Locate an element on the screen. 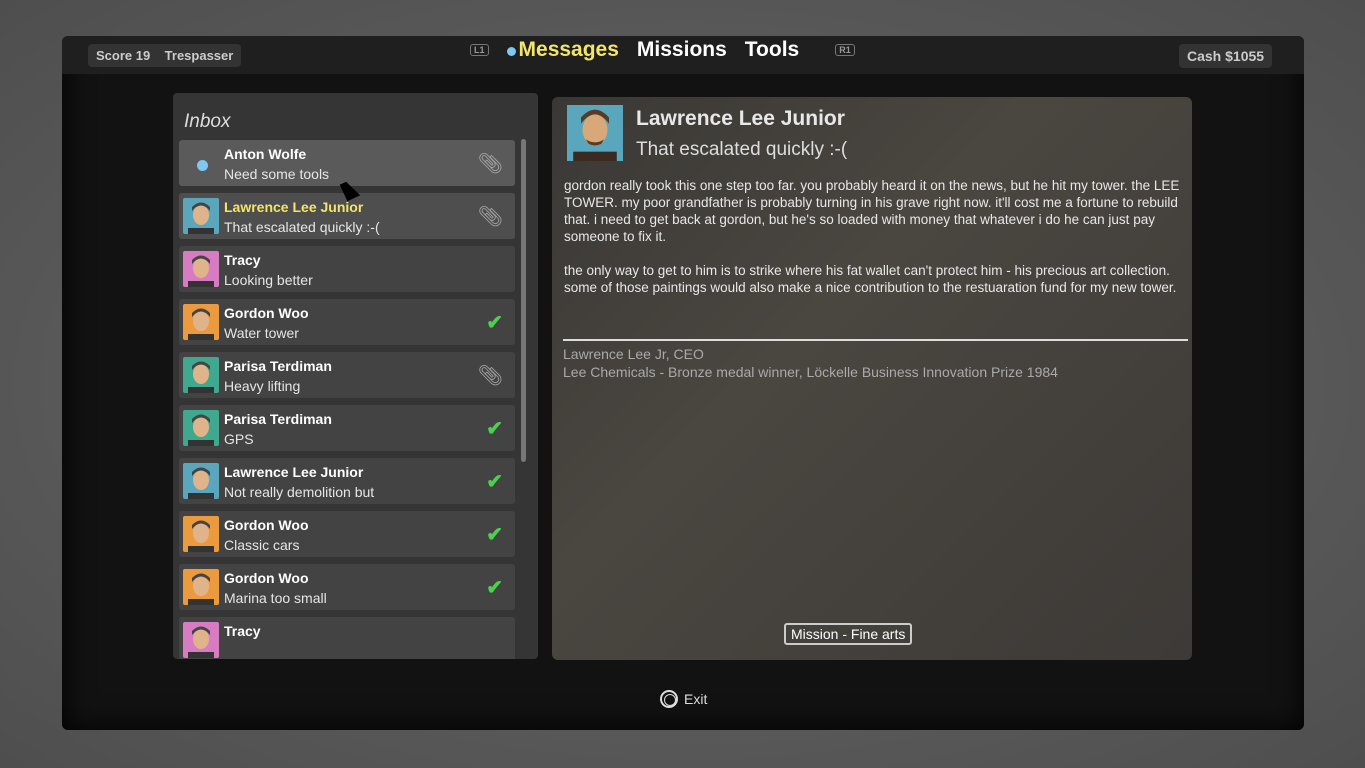 This screenshot has height=768, width=1365. inbox-item: Tracy Looking better is located at coordinates (347, 269).